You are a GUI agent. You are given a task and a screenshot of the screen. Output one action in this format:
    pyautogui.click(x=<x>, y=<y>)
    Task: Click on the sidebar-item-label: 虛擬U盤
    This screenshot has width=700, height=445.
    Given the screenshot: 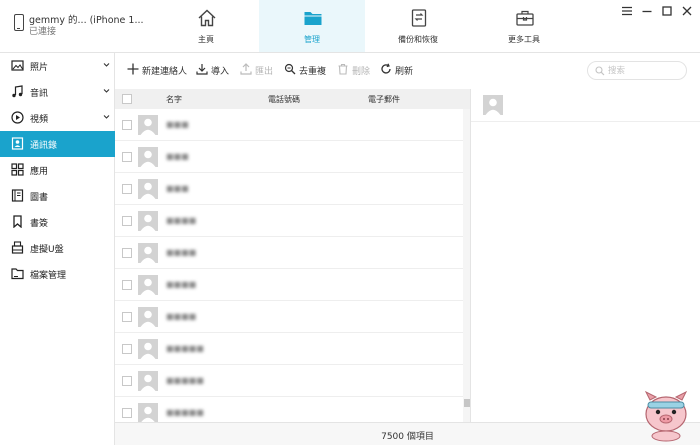 What is the action you would take?
    pyautogui.click(x=47, y=250)
    